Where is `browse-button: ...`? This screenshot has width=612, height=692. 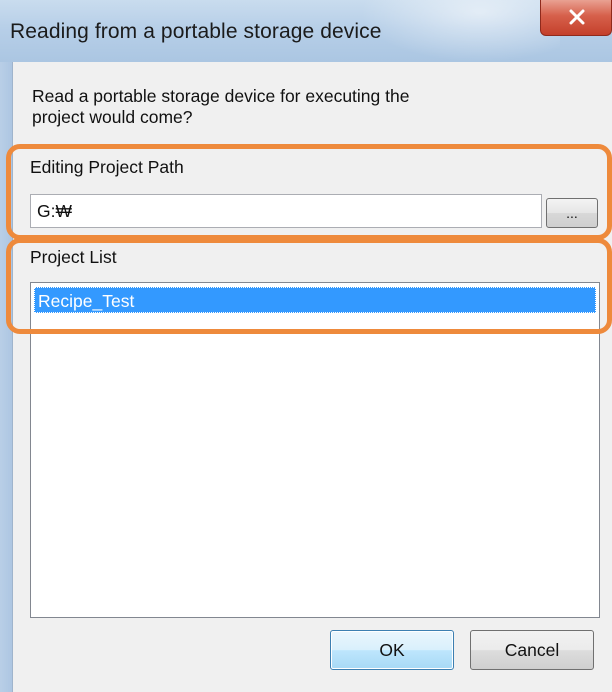
browse-button: ... is located at coordinates (572, 213).